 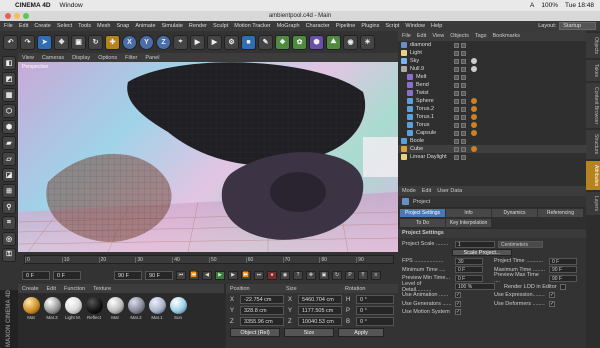 I want to click on workplane-icon: ⚲, so click(x=9, y=207).